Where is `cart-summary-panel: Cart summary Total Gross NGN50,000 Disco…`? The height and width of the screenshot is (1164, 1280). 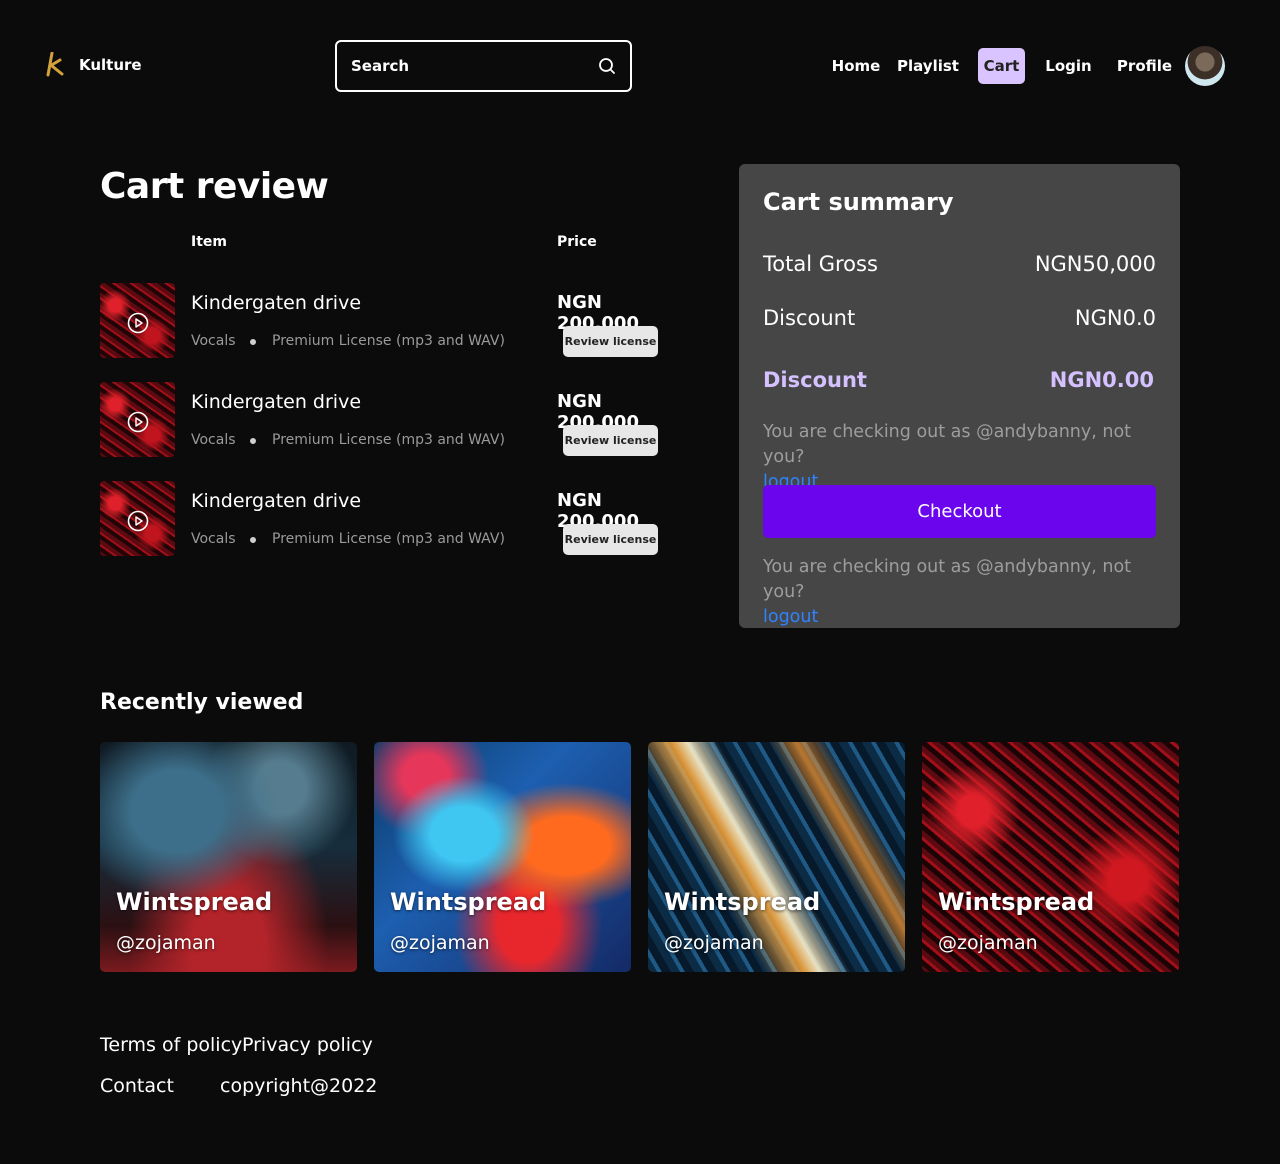
cart-summary-panel: Cart summary Total Gross NGN50,000 Disco… is located at coordinates (959, 396).